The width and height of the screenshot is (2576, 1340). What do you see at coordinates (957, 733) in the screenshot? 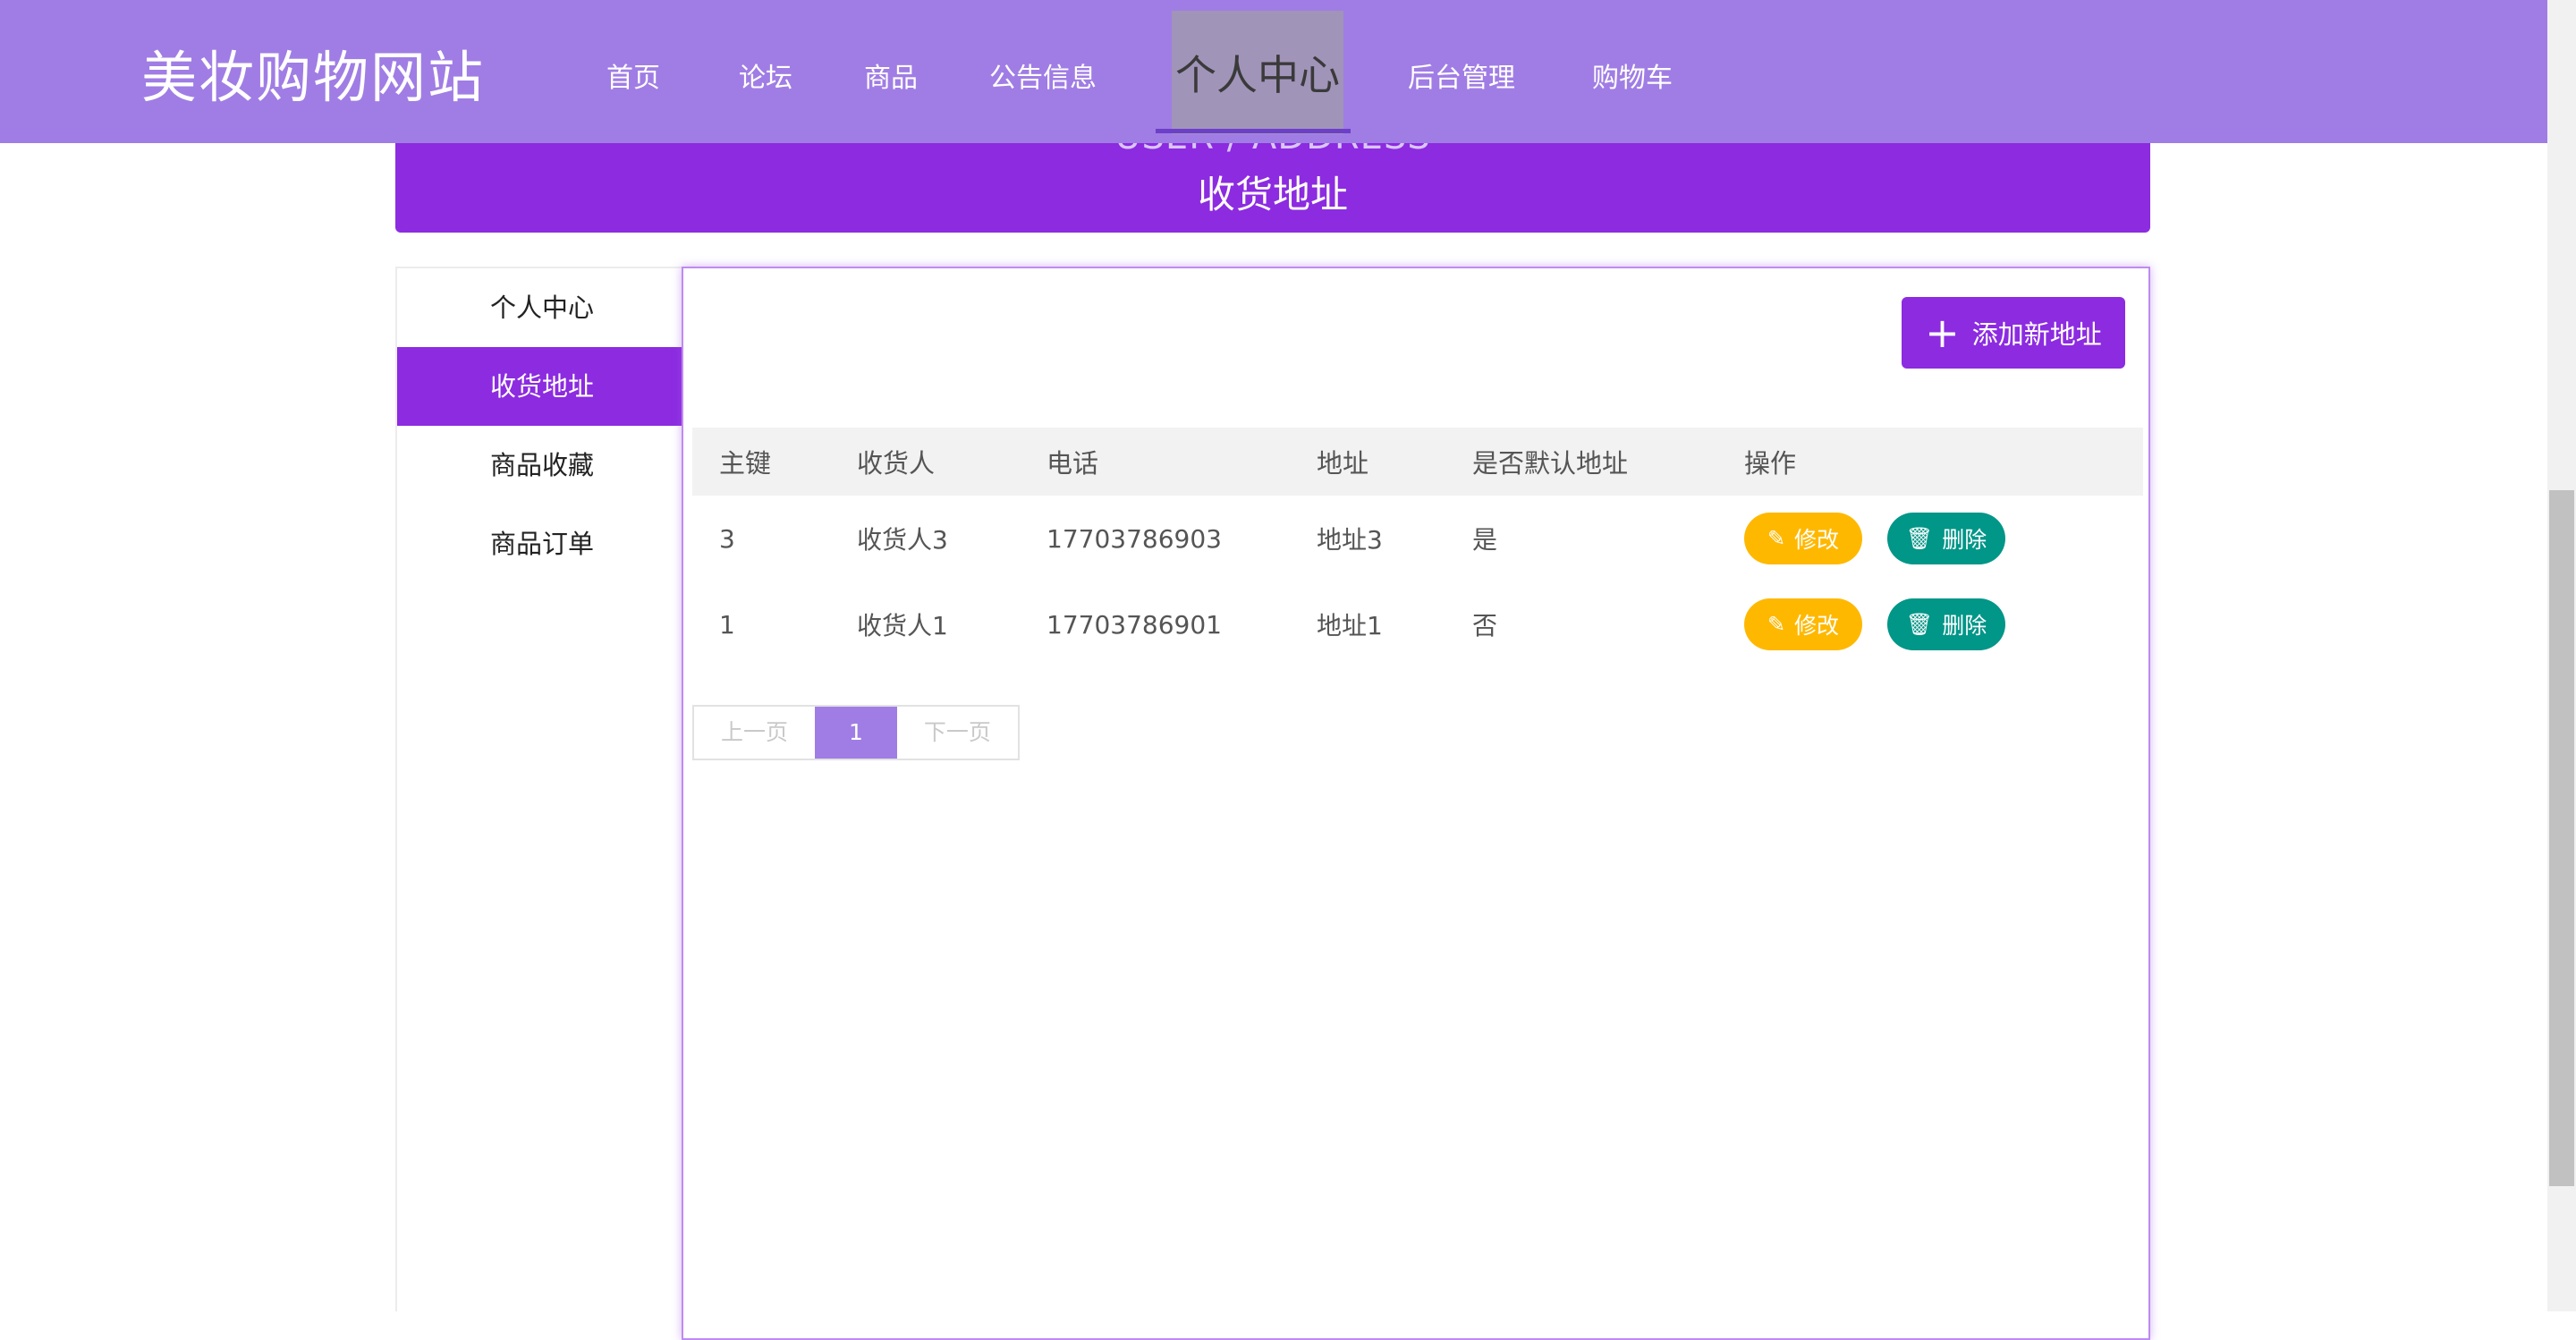
I see `next-page-button: 下一页` at bounding box center [957, 733].